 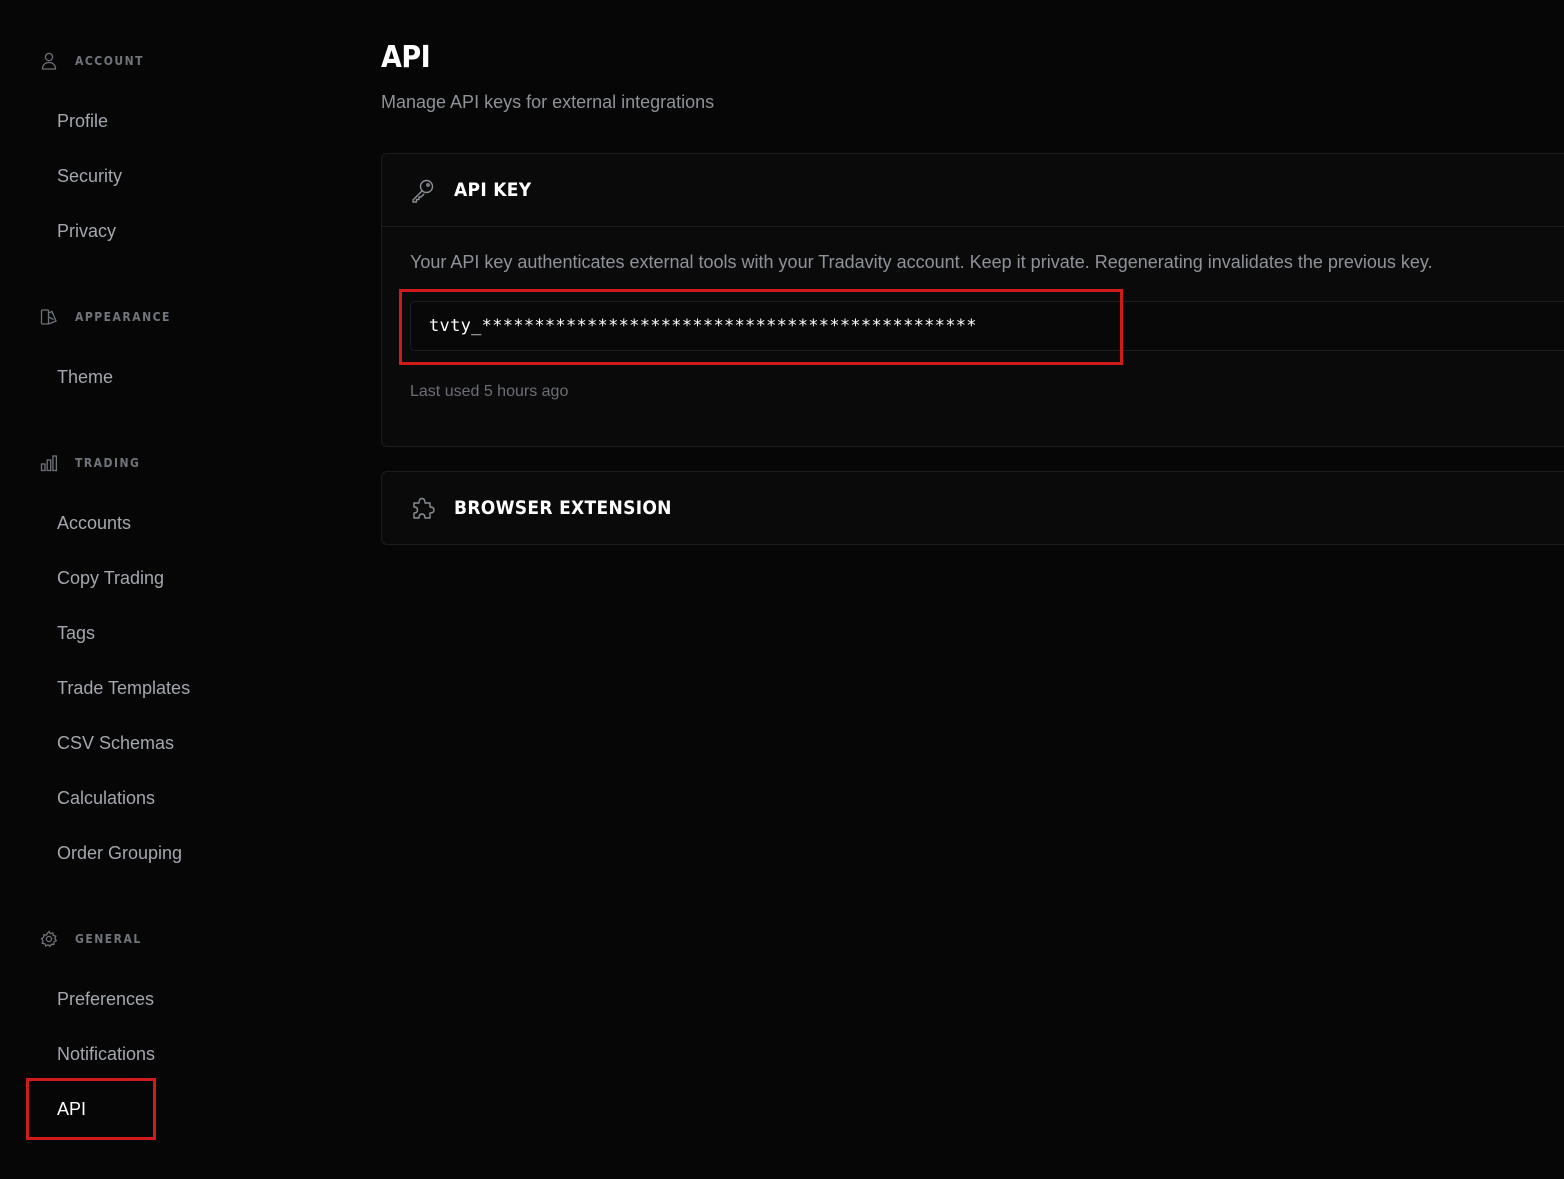 What do you see at coordinates (49, 463) in the screenshot?
I see `bar-chart-icon` at bounding box center [49, 463].